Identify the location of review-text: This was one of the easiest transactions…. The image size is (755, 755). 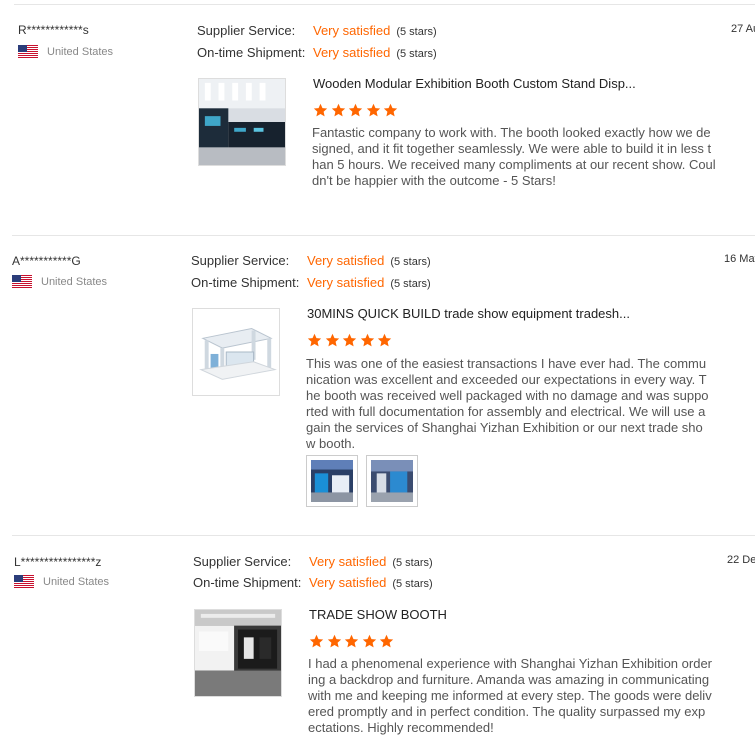
(507, 403).